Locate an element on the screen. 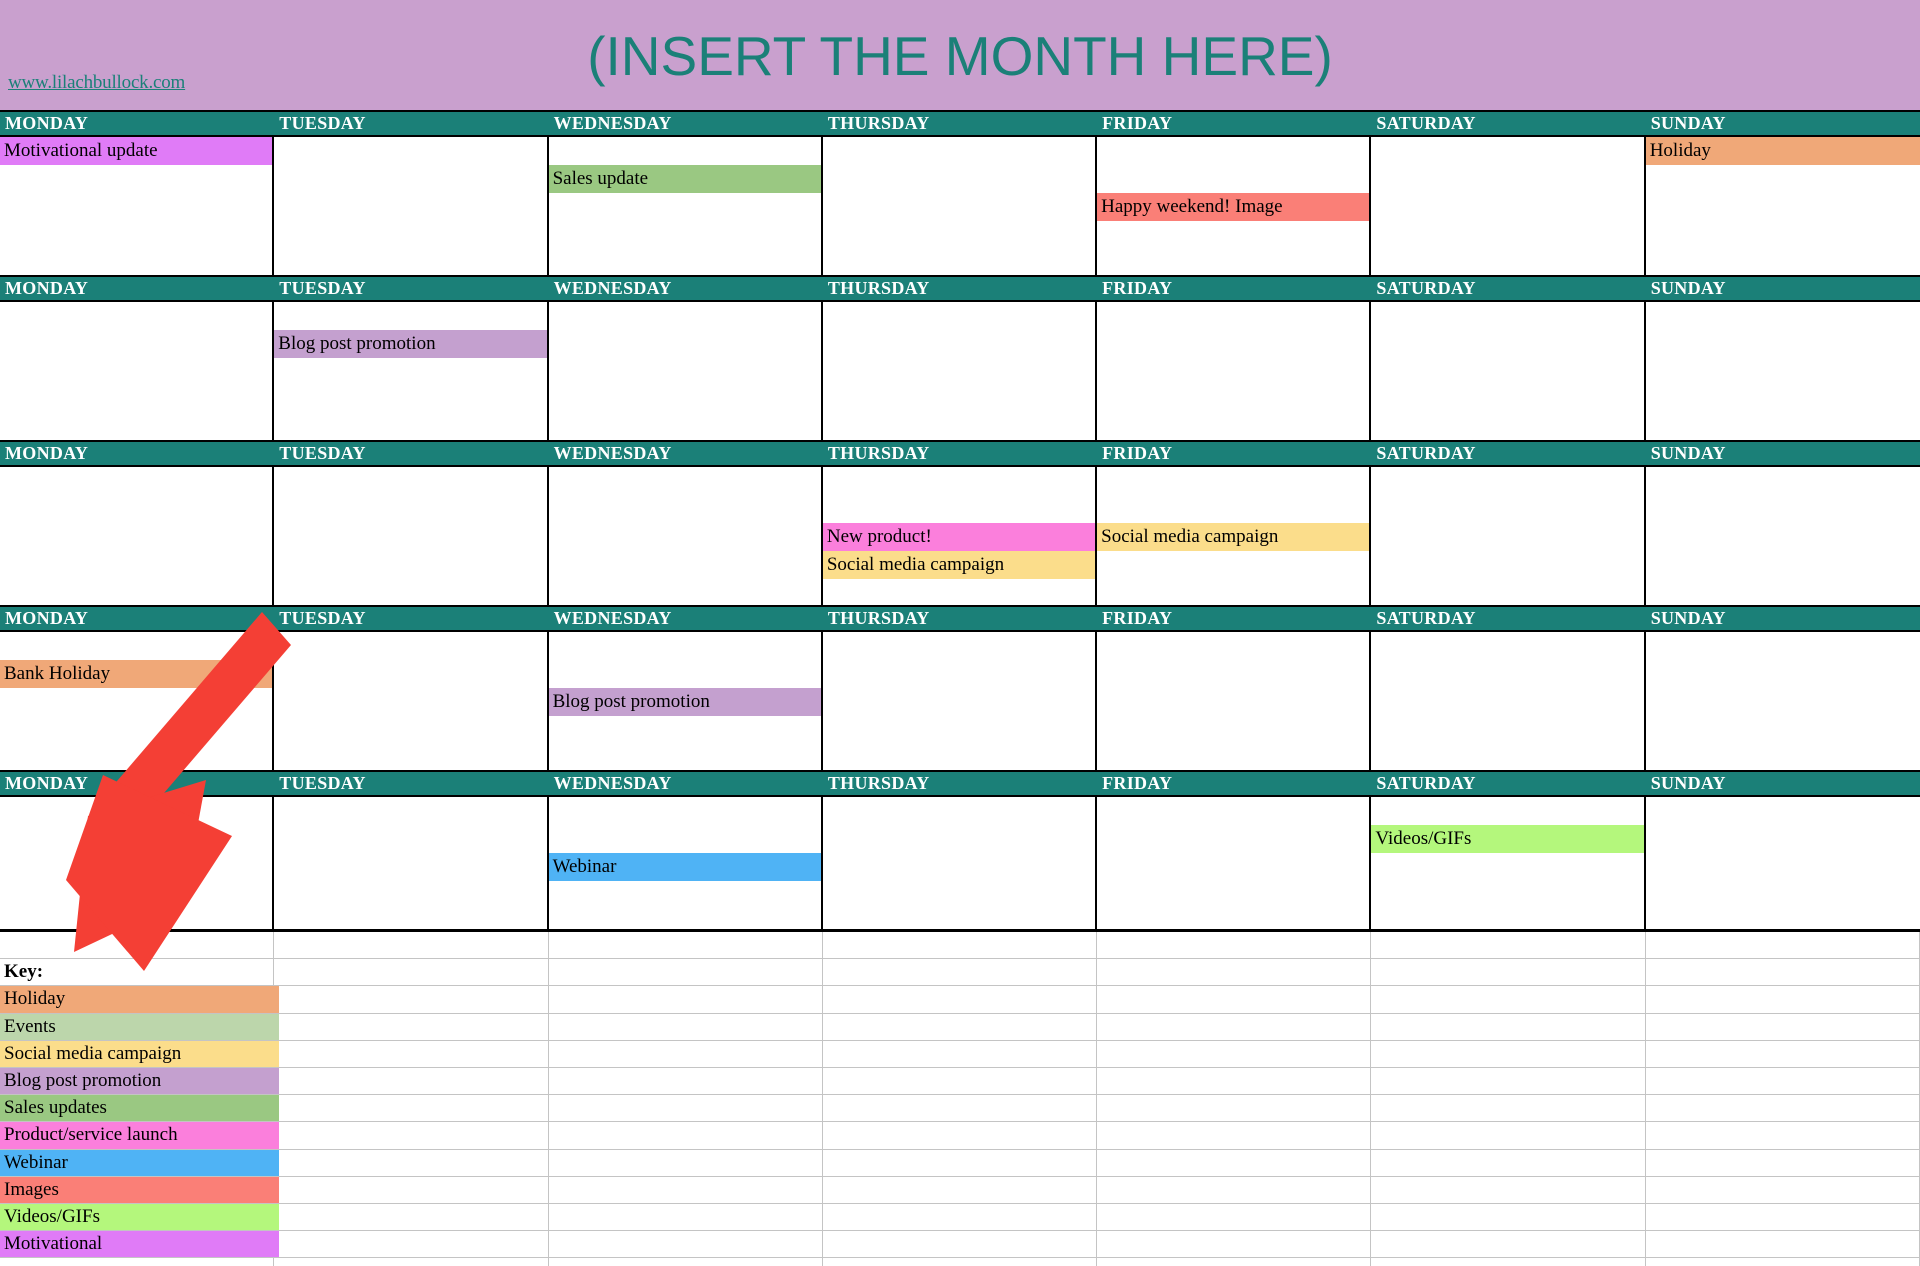 The image size is (1920, 1266). calendar-entry: Videos/GIFs is located at coordinates (1507, 839).